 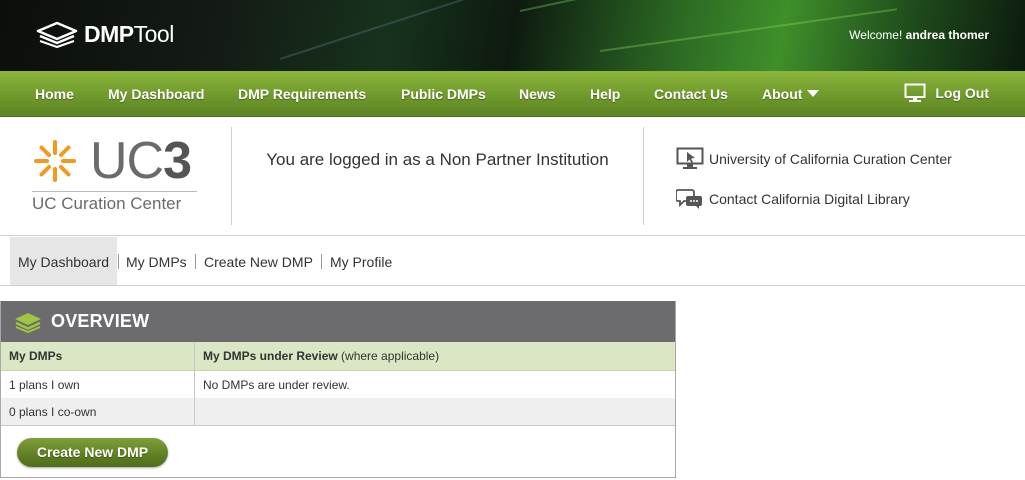 I want to click on create-new-dmp-button: Create New DMP, so click(x=92, y=452).